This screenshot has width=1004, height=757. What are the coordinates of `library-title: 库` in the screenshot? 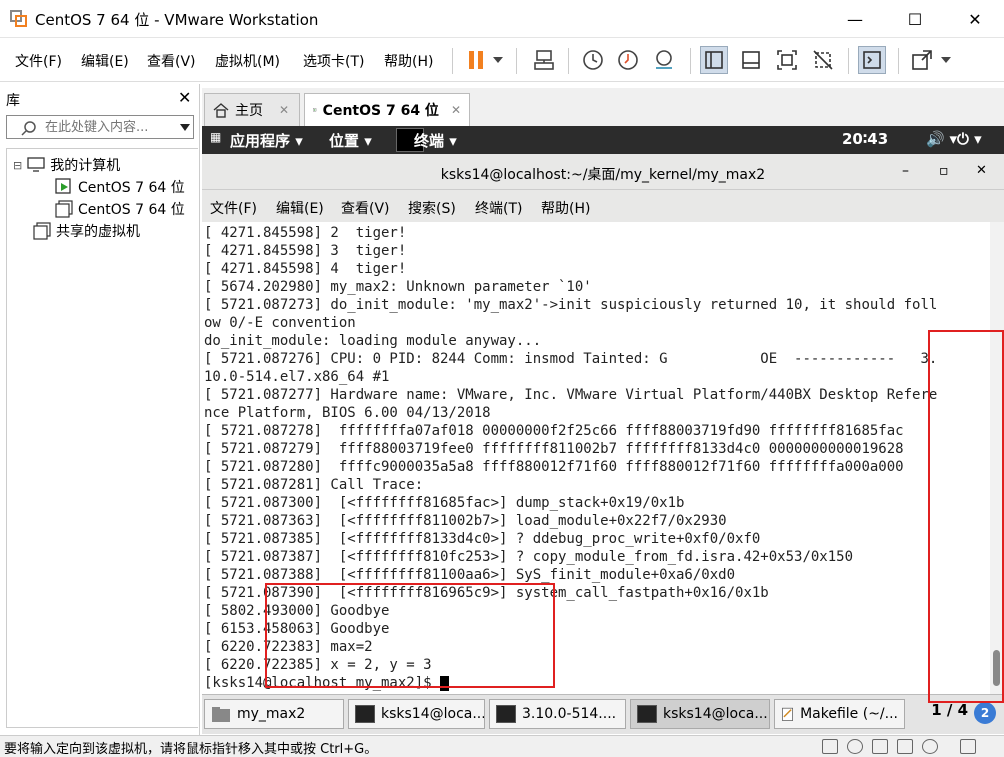 It's located at (13, 101).